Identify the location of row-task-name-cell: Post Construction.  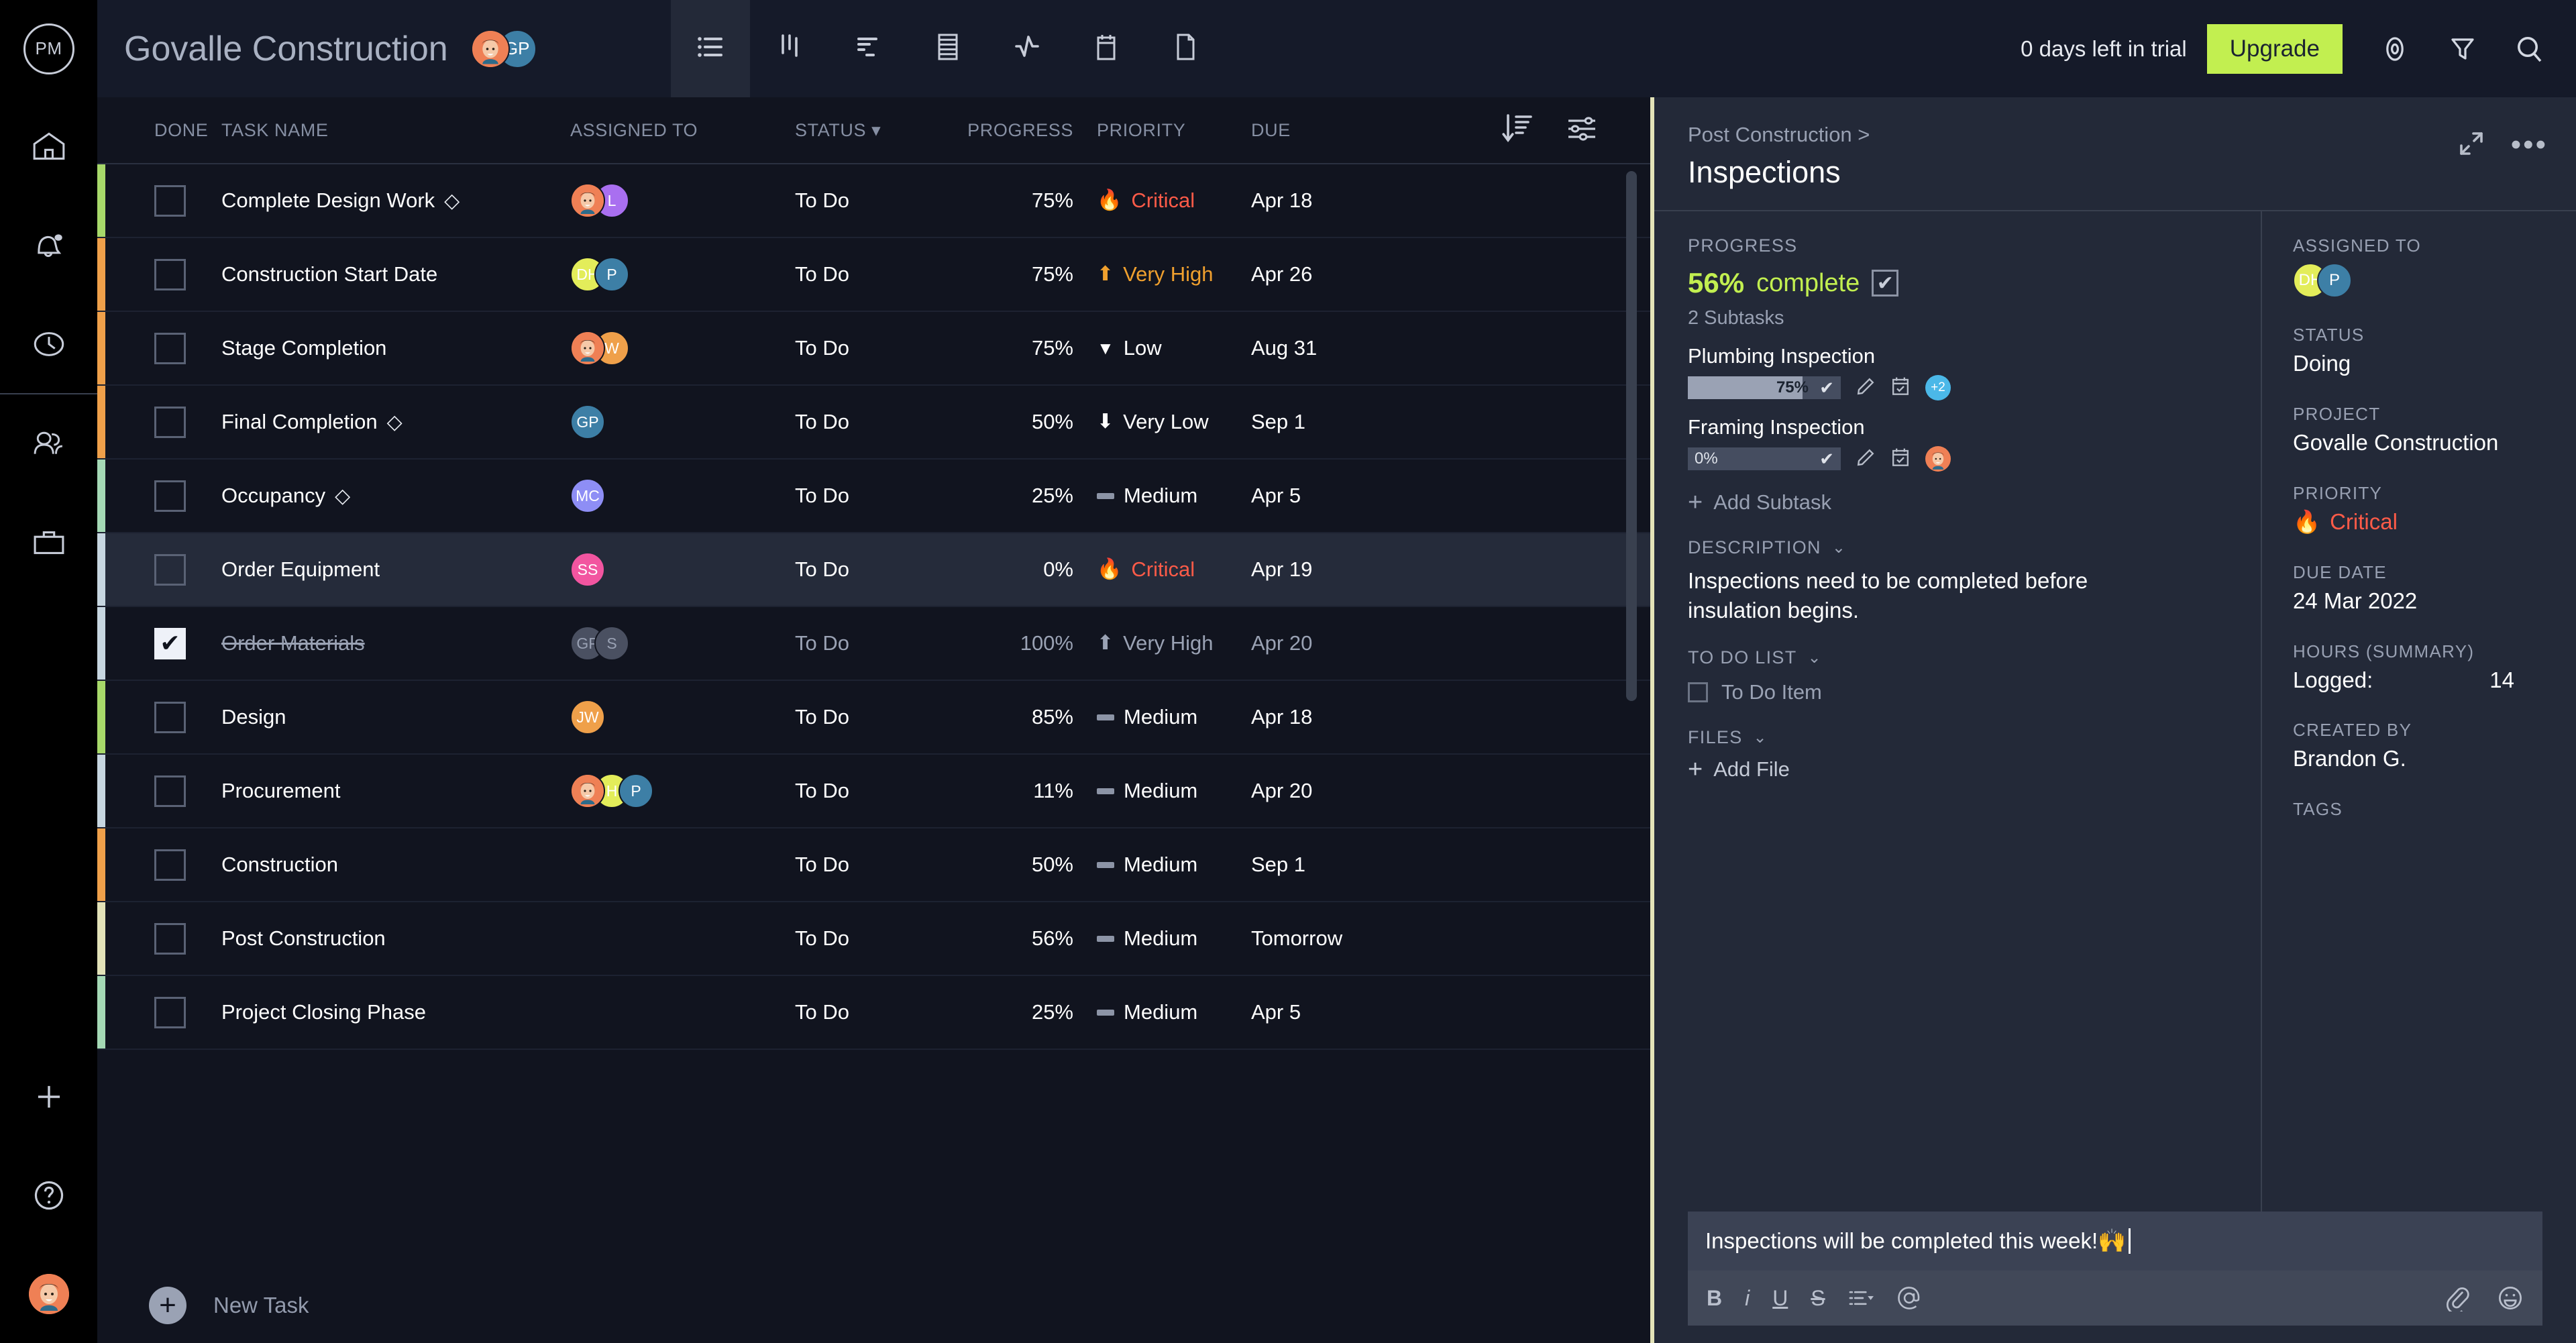
(395, 938).